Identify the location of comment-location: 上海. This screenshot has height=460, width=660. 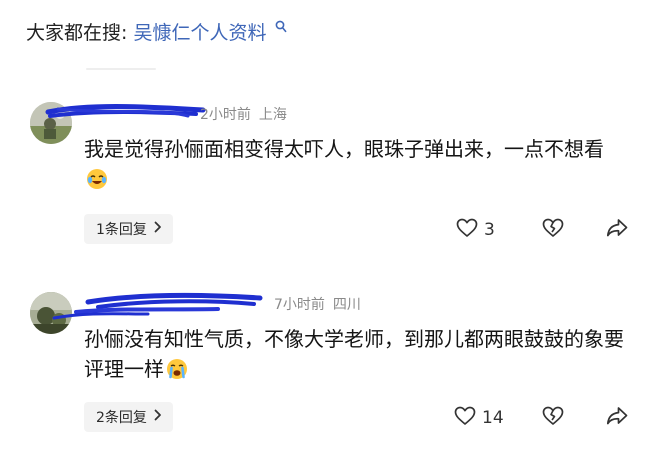
(272, 115).